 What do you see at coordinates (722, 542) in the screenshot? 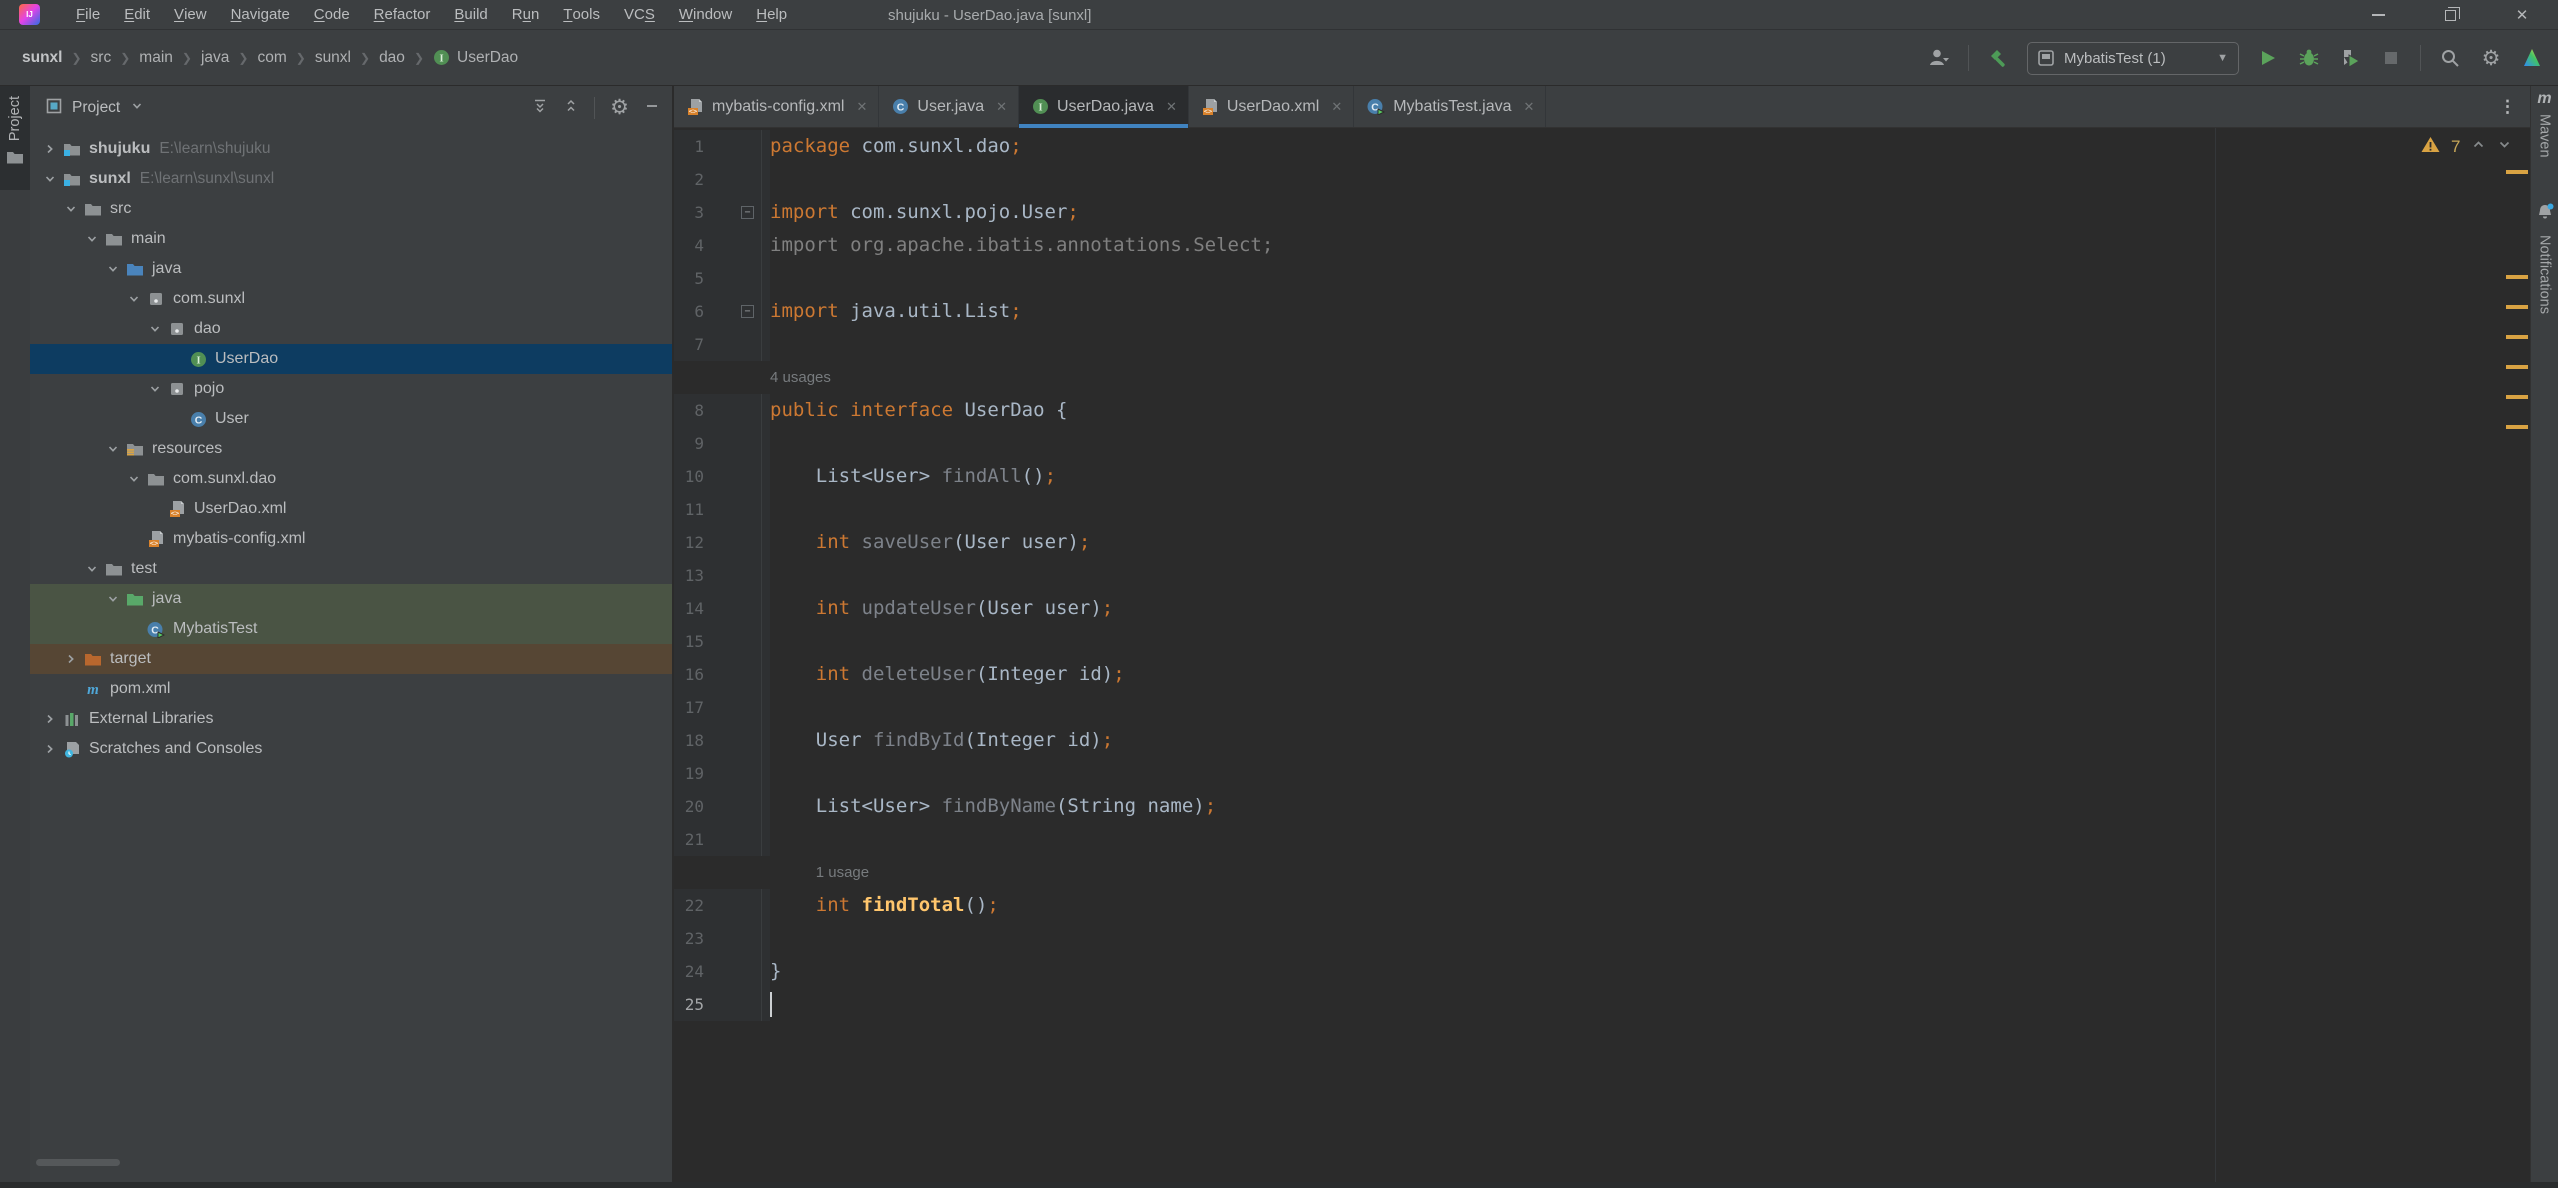
I see `gutter-line-12: 12` at bounding box center [722, 542].